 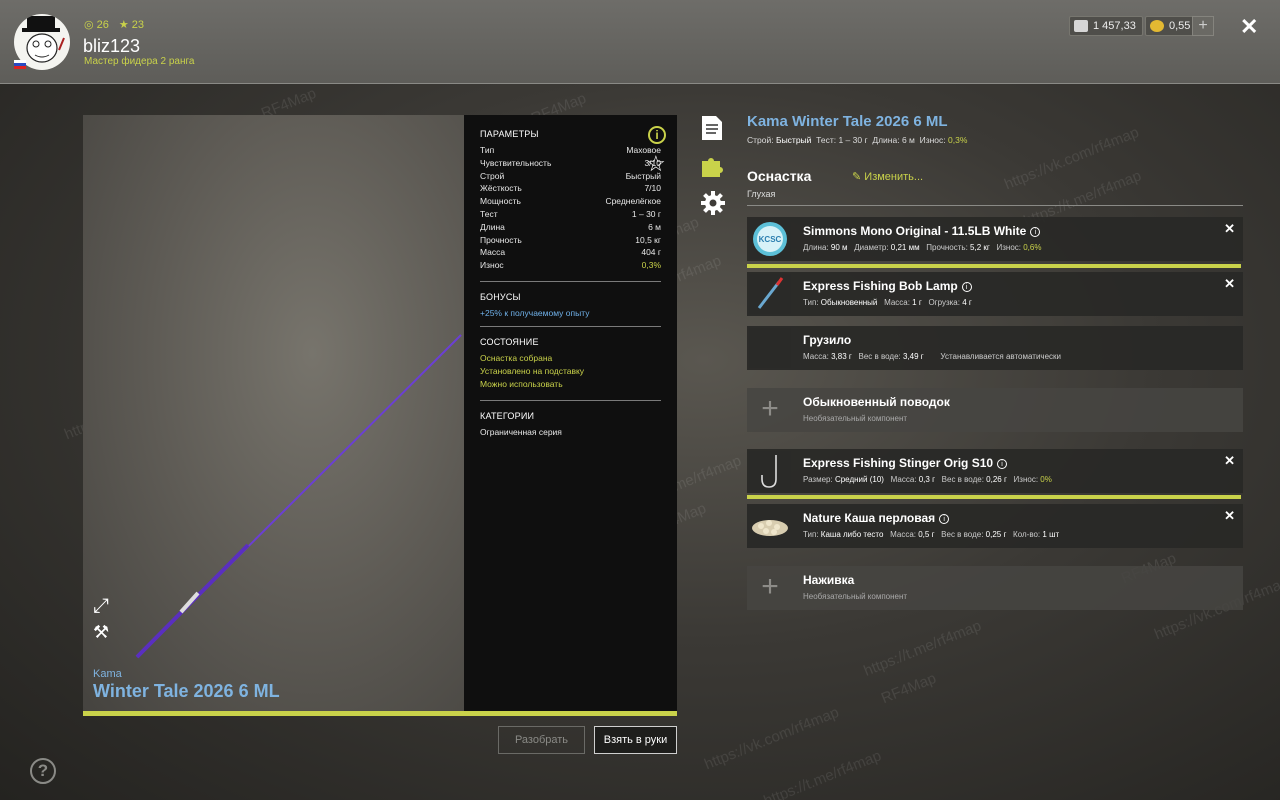 I want to click on silver-circle-icon: ◎, so click(x=89, y=25).